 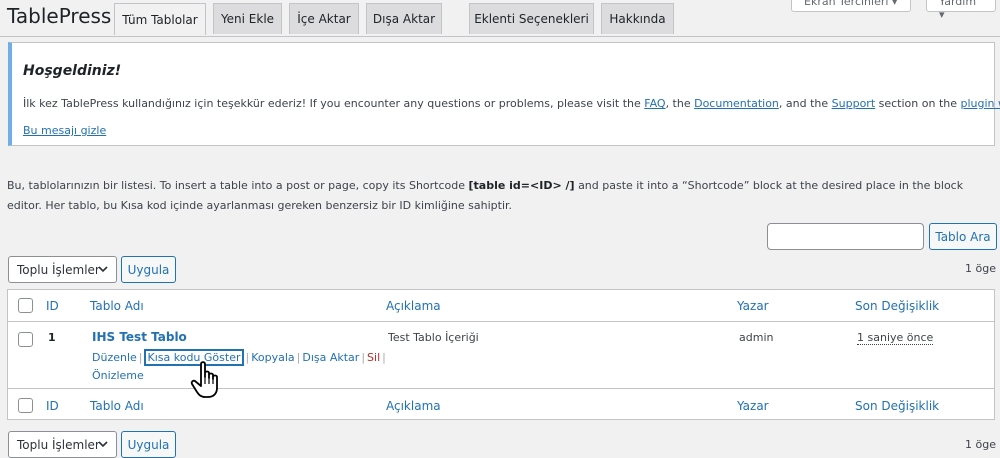 I want to click on modified-time: 1 saniye önce, so click(x=895, y=338).